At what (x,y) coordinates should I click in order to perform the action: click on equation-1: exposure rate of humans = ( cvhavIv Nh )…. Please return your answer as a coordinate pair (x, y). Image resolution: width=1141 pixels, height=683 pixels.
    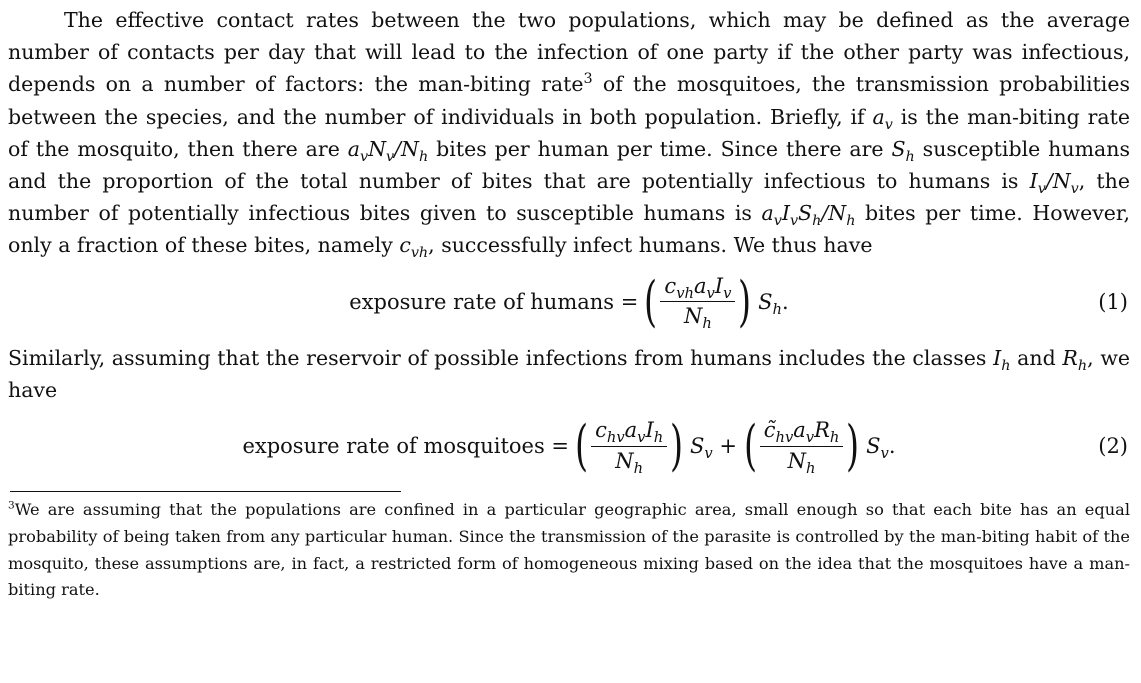
    Looking at the image, I should click on (569, 302).